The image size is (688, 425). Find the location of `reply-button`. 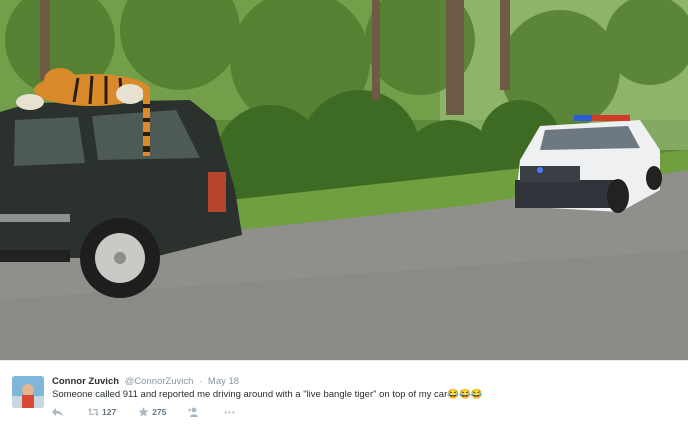

reply-button is located at coordinates (59, 412).